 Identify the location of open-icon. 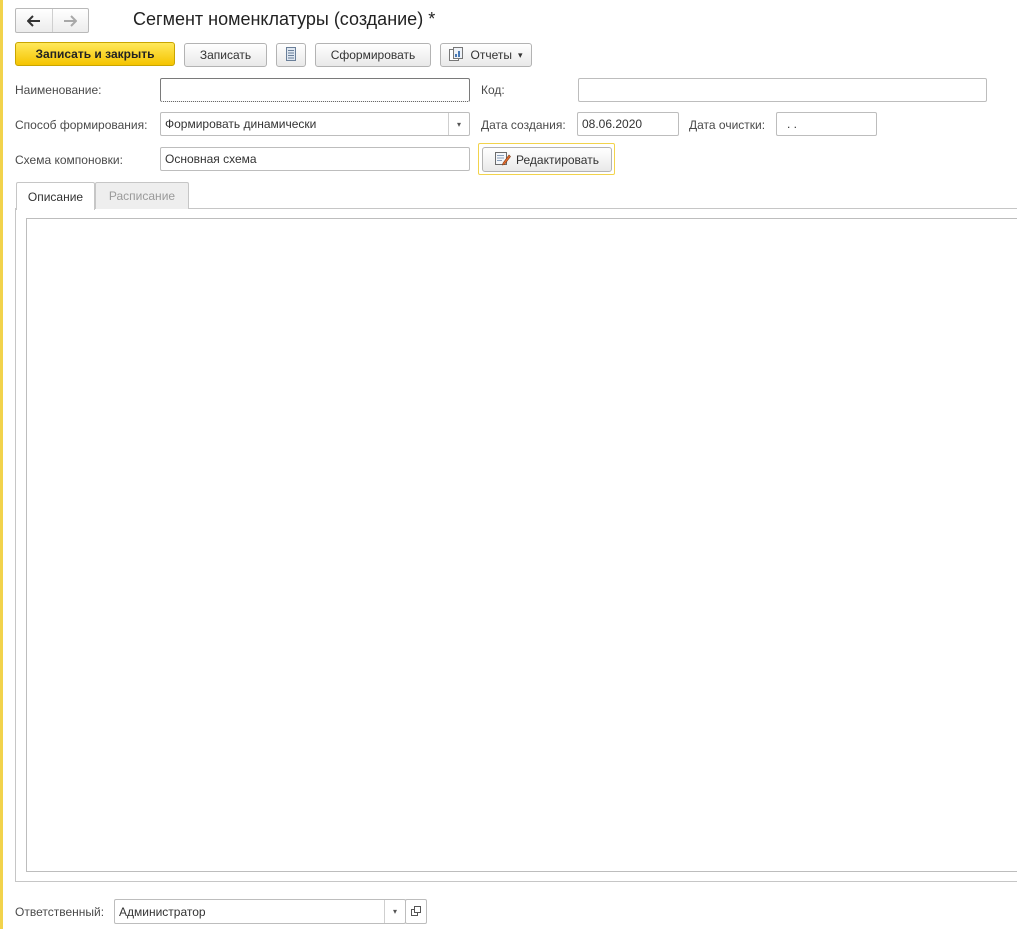
(416, 912).